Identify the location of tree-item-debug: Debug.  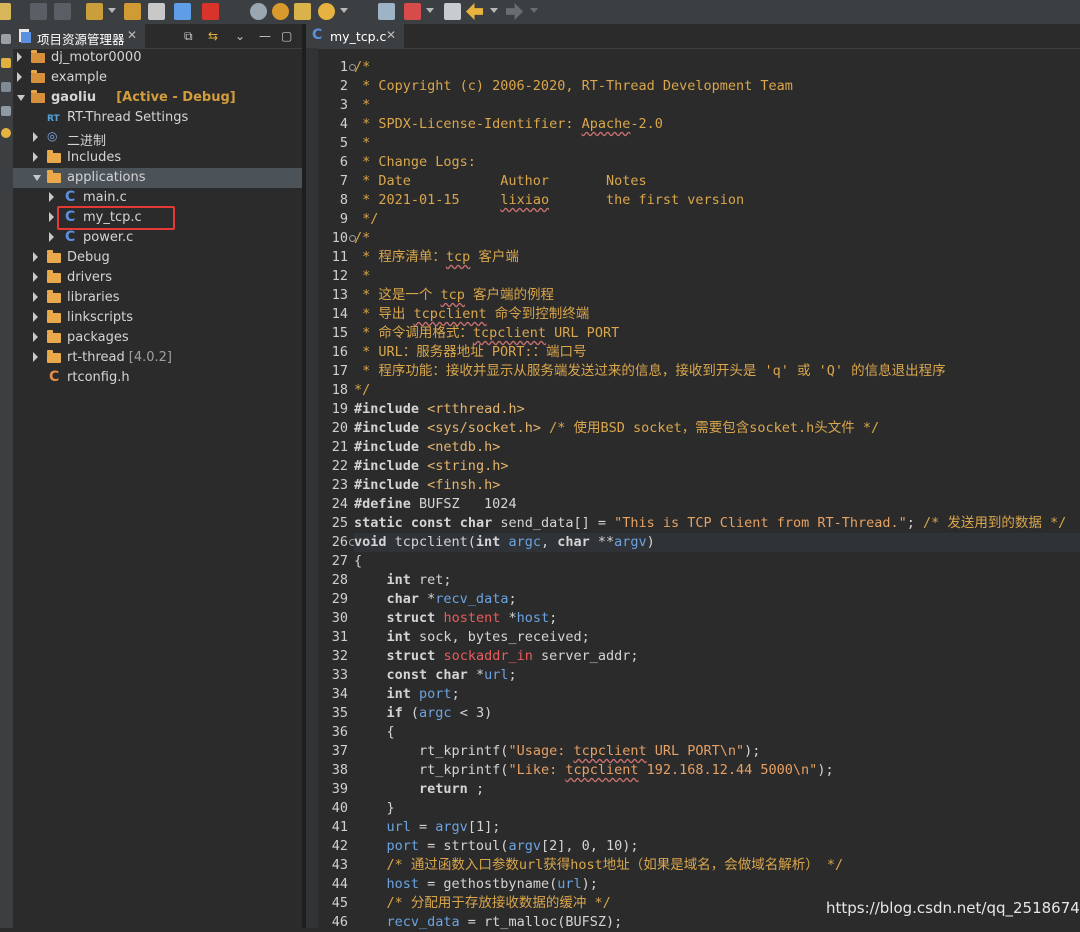
(157, 258).